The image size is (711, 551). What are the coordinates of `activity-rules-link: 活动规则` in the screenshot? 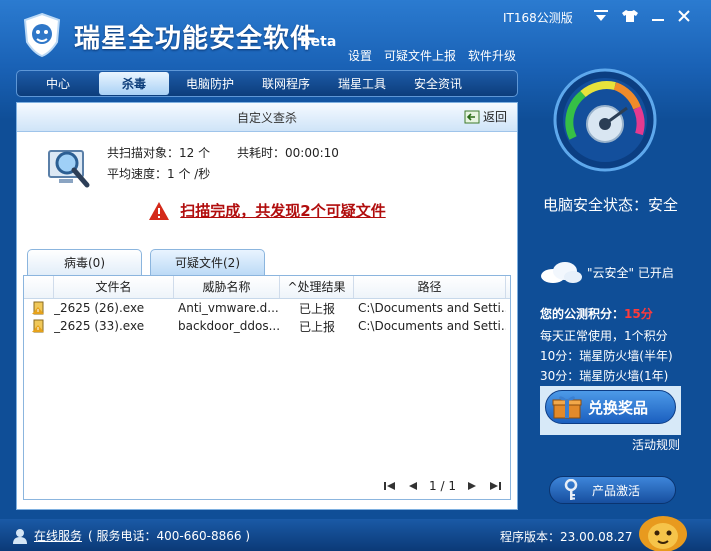 It's located at (656, 444).